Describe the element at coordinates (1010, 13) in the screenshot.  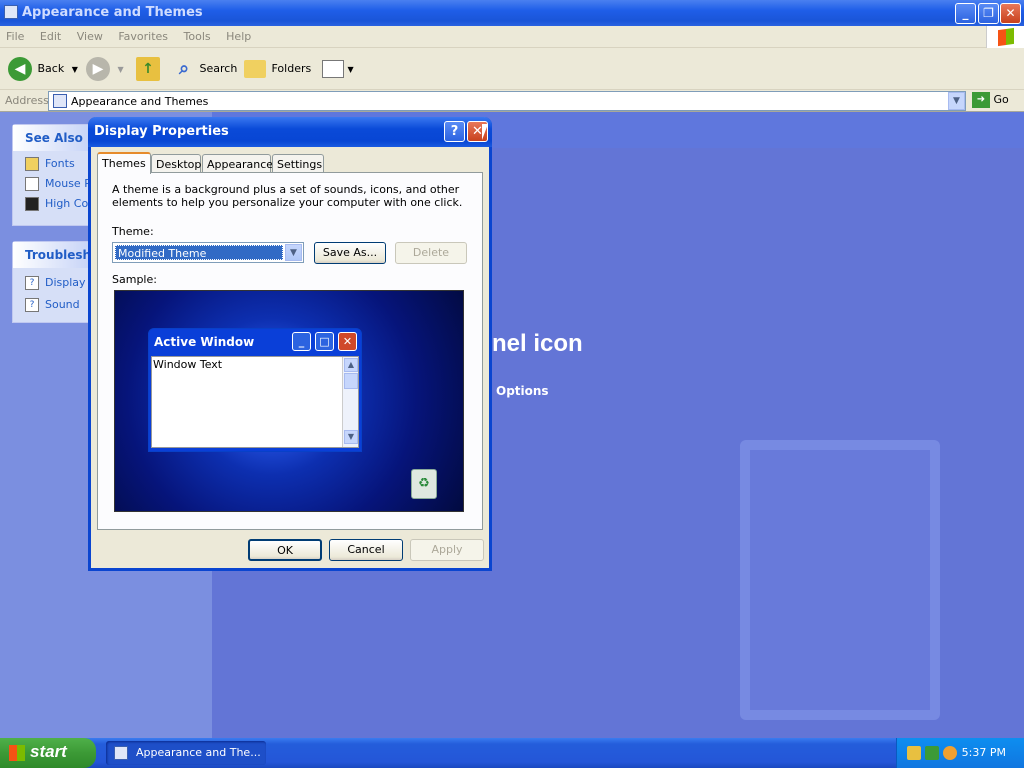
I see `close-button: ✕` at that location.